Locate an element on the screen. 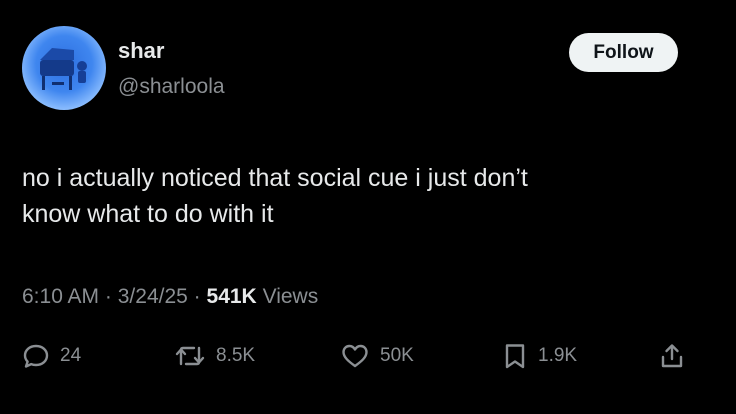  bookmark-count: 1.9K is located at coordinates (558, 355).